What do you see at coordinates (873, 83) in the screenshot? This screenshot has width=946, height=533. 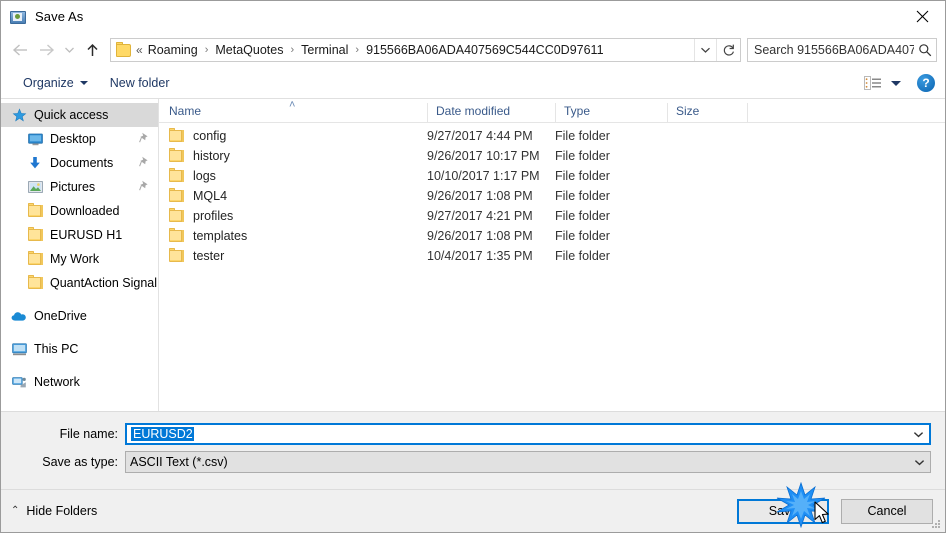 I see `view-options-icon` at bounding box center [873, 83].